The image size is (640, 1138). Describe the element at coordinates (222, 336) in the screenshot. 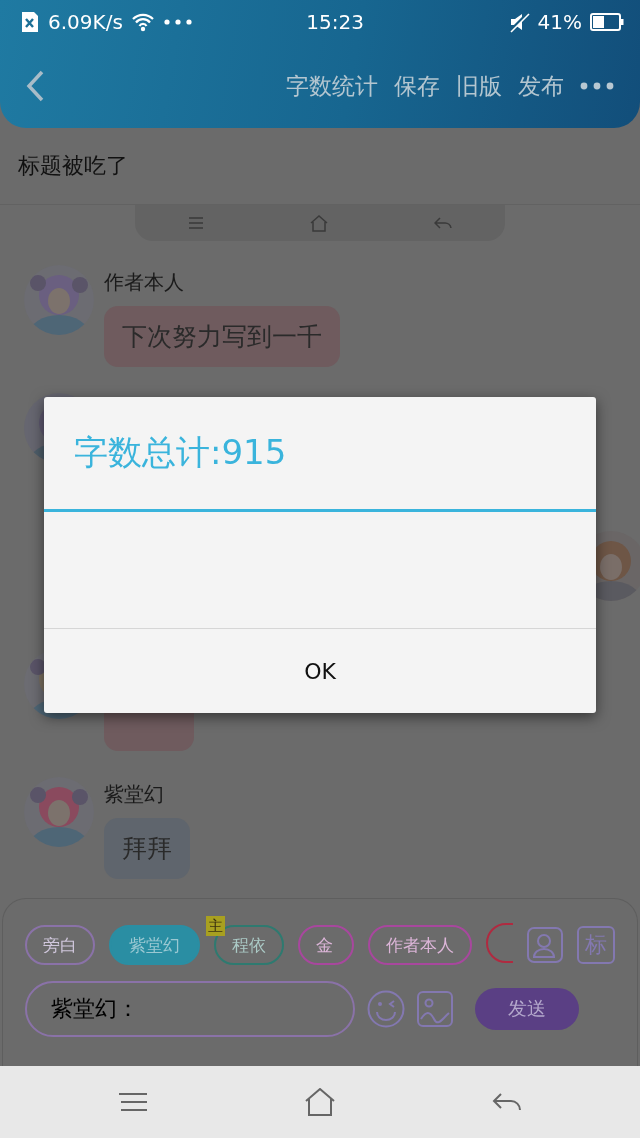

I see `message-bubble: 下次努力写到一千` at that location.